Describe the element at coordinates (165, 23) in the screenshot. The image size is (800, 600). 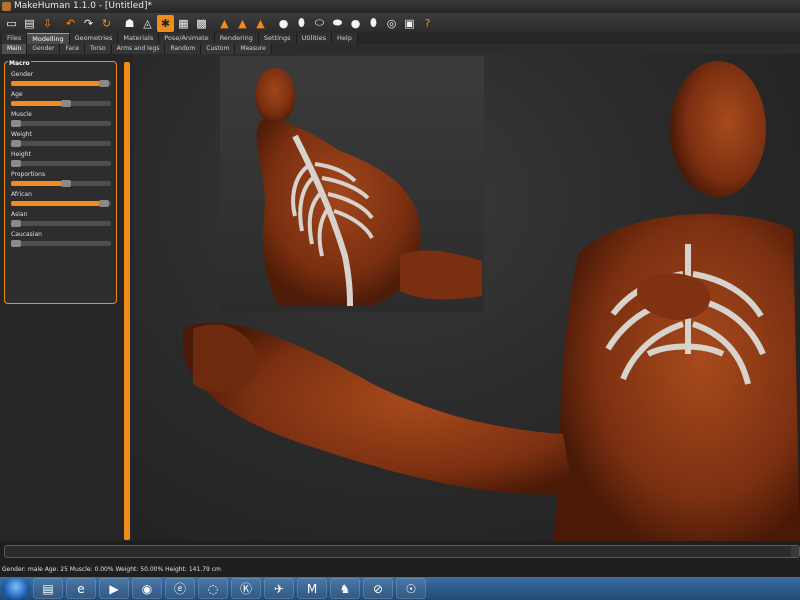
I see `pose-icon: ✱` at that location.